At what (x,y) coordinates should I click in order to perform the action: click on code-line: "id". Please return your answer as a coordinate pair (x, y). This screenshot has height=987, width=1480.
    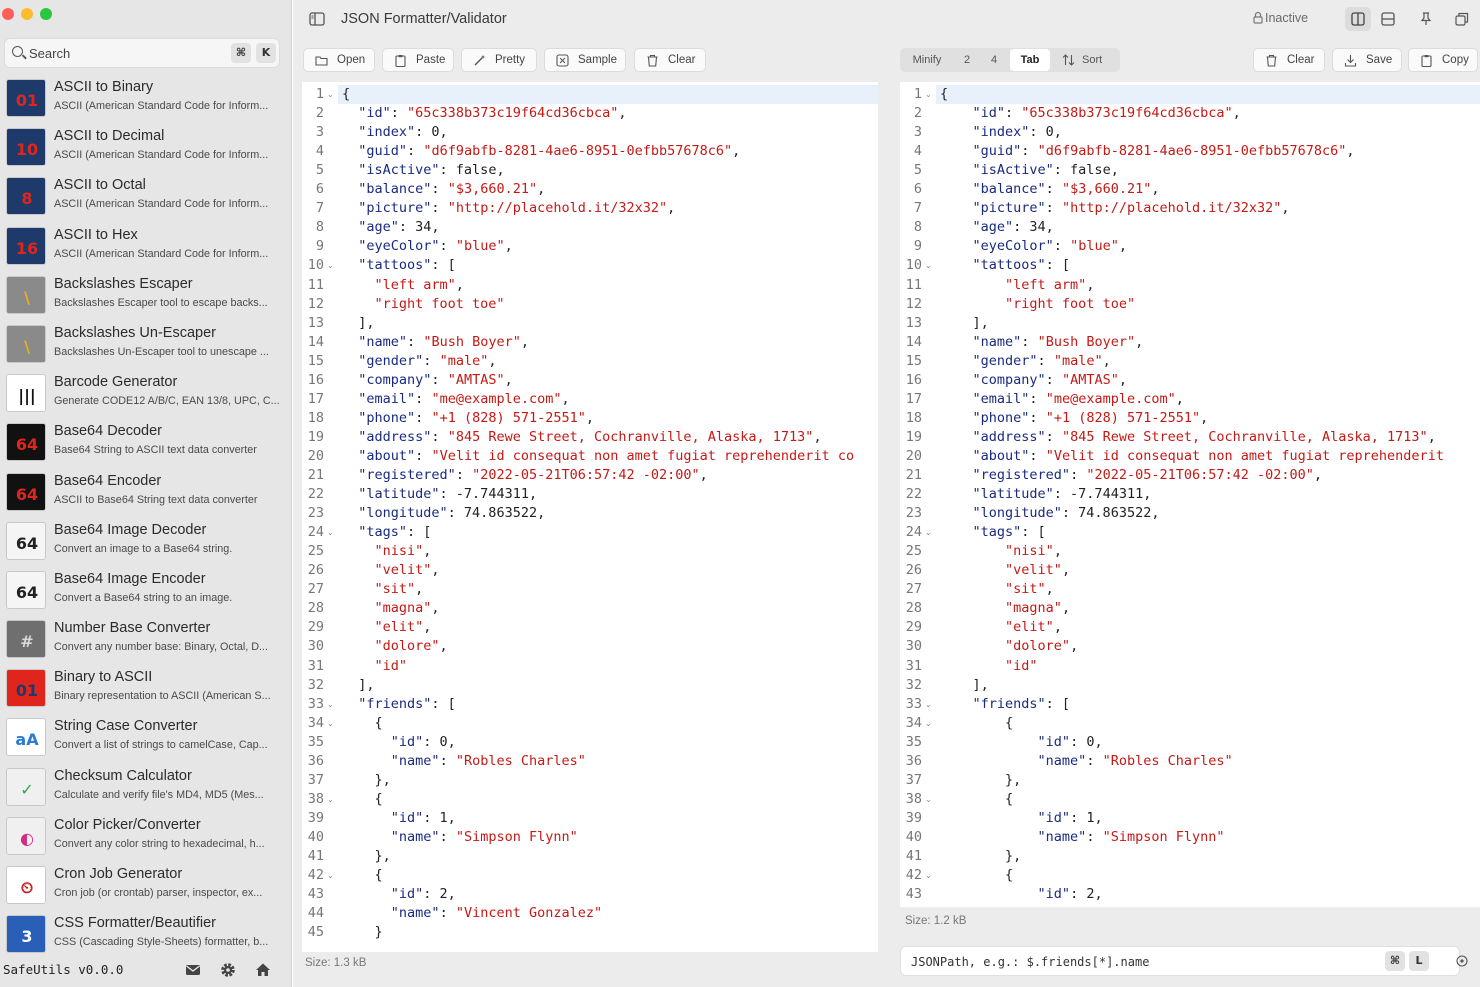
    Looking at the image, I should click on (391, 665).